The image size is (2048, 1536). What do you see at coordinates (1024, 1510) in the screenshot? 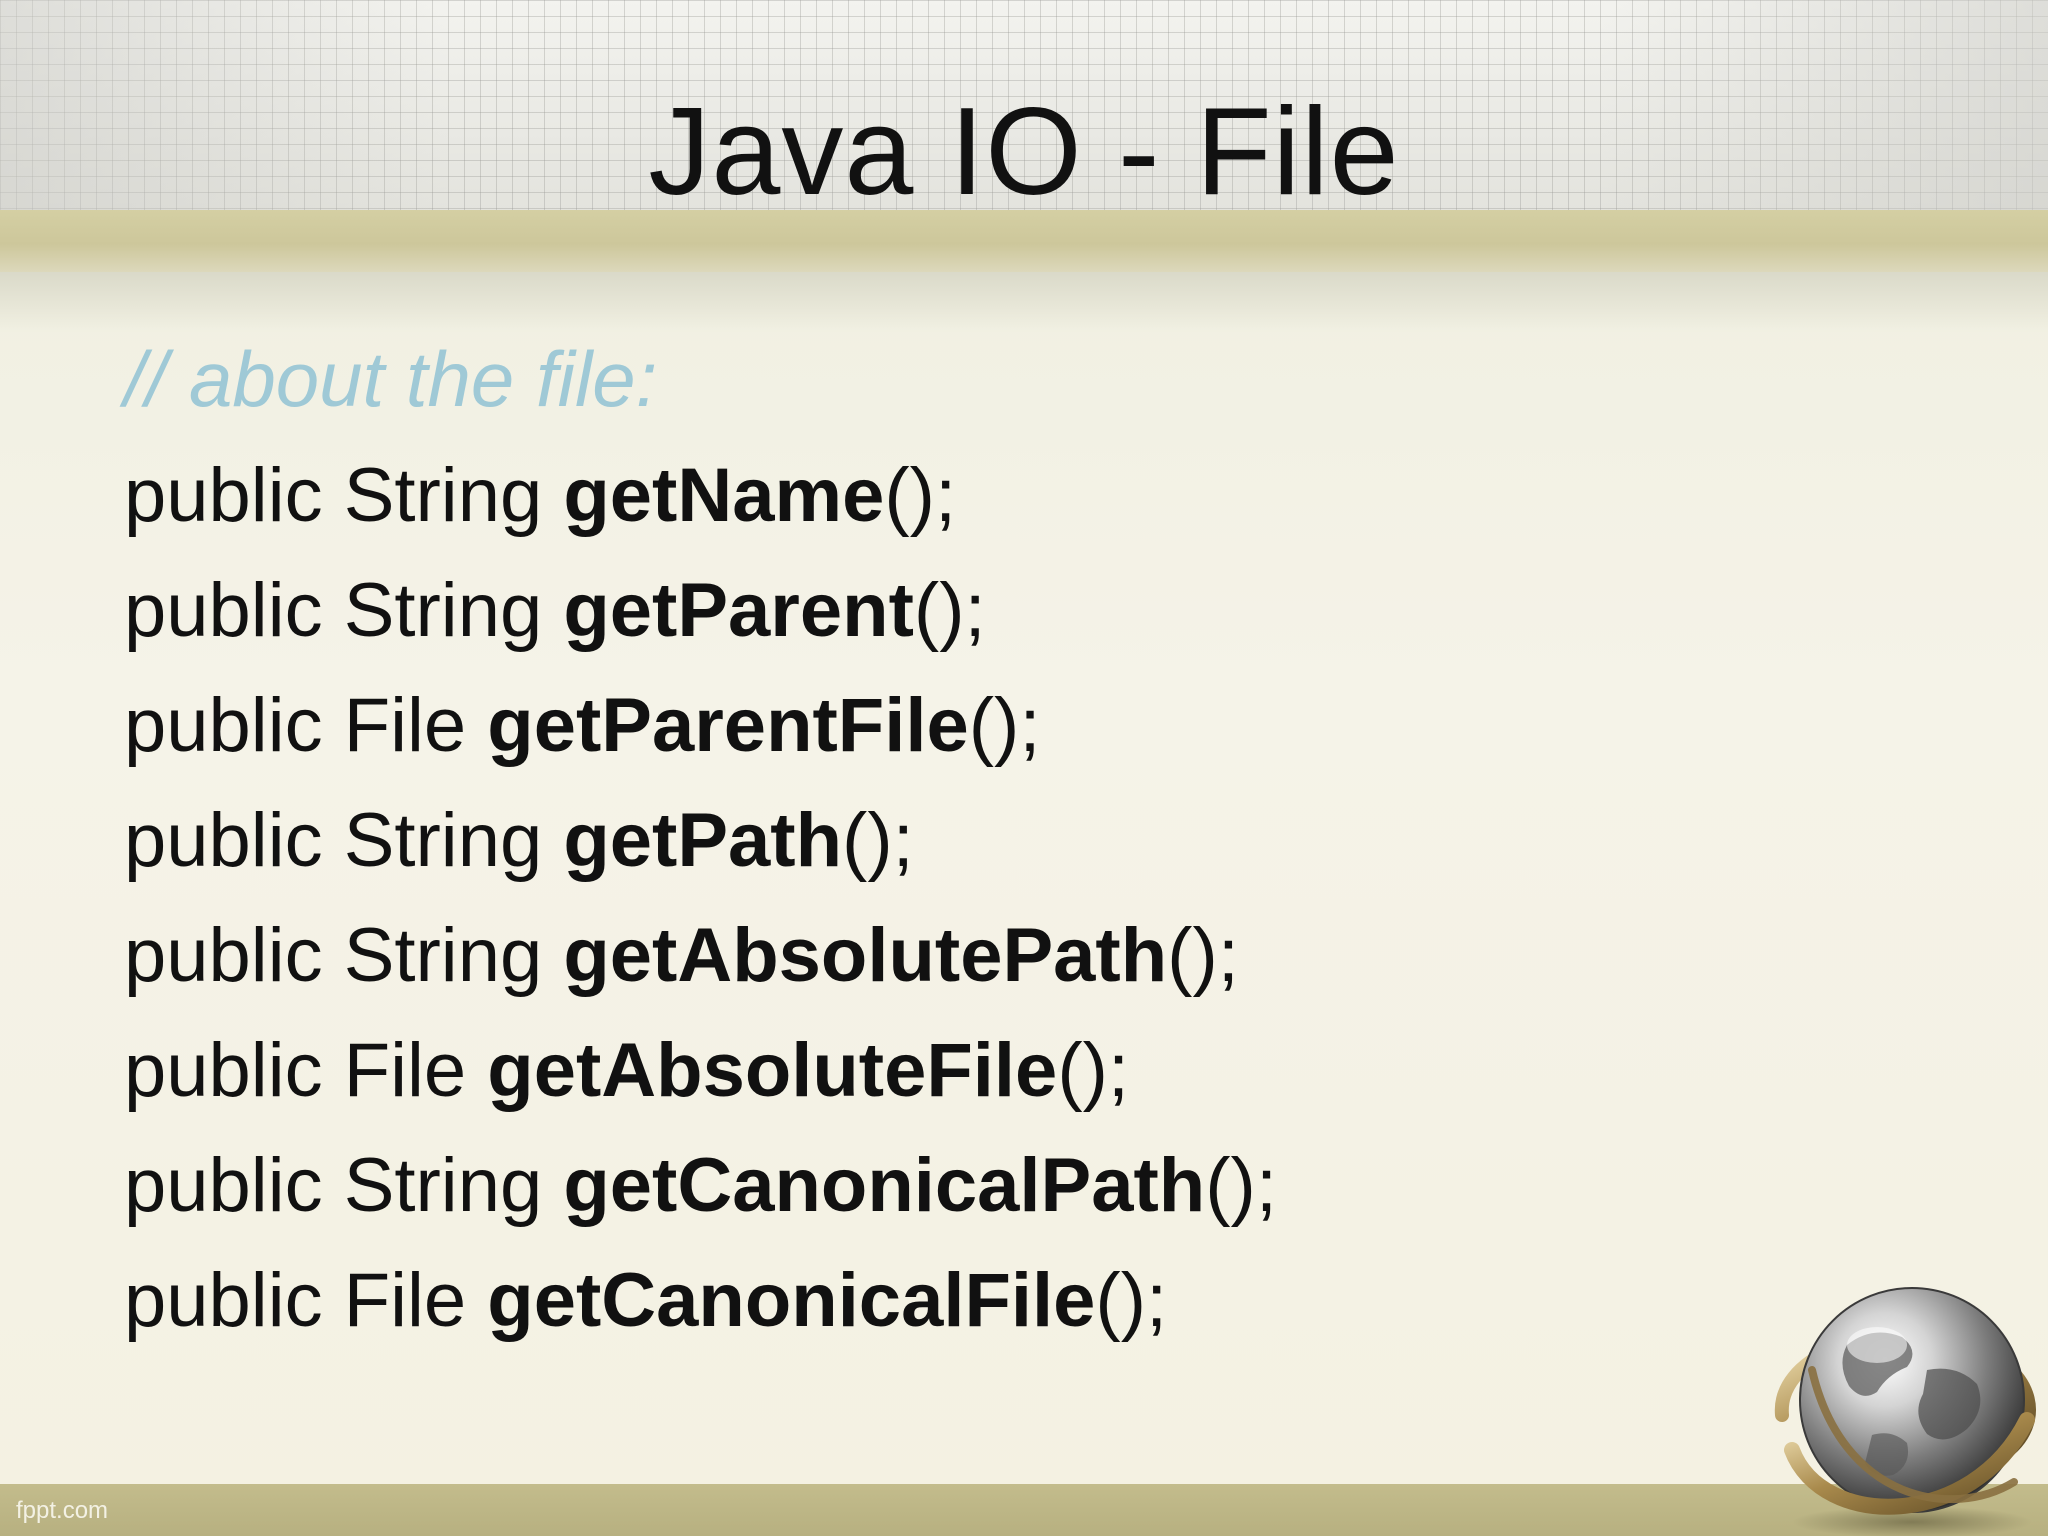
I see `footer-band` at bounding box center [1024, 1510].